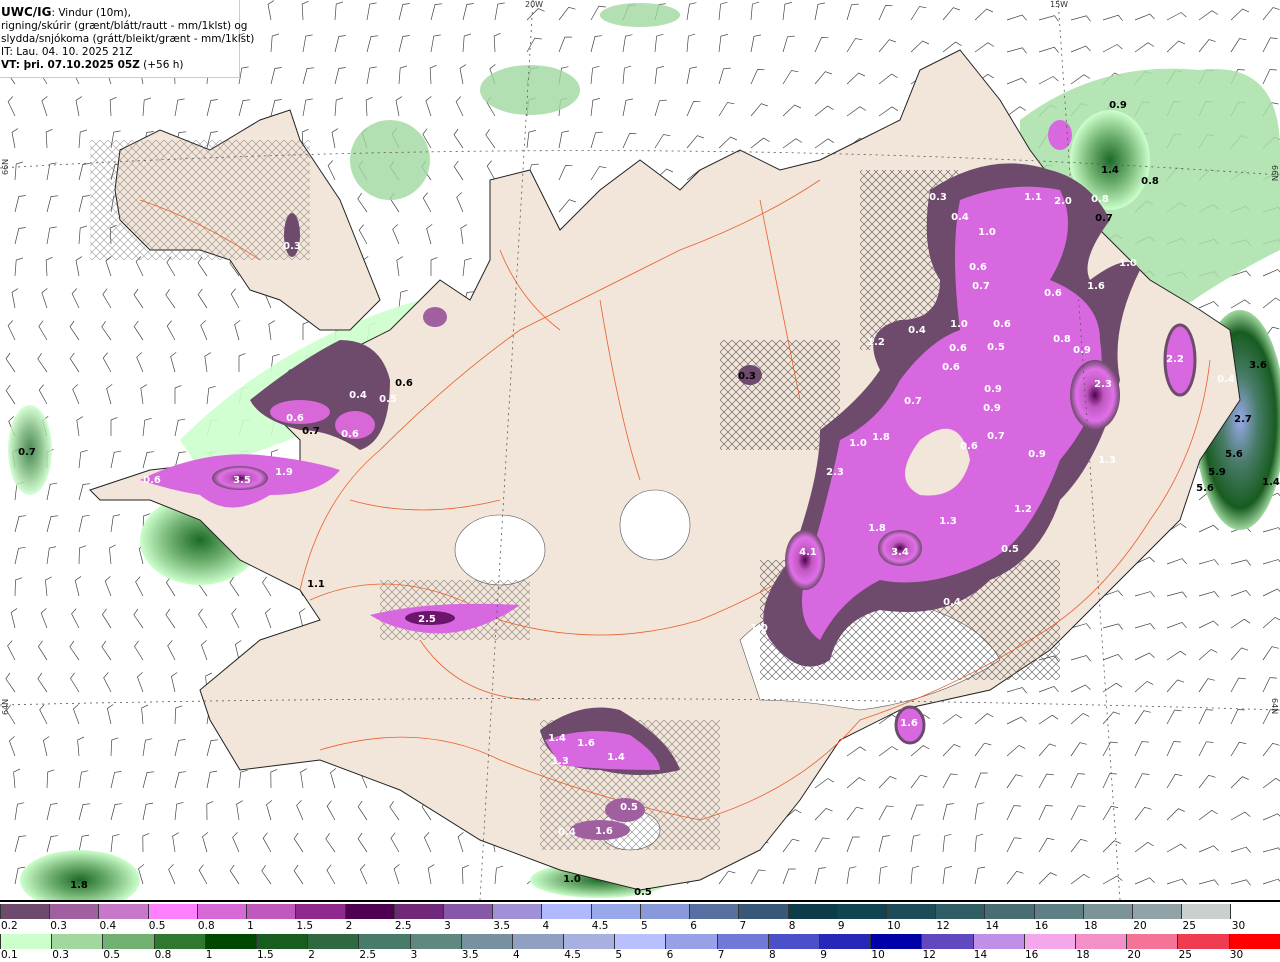 This screenshot has width=1280, height=962. What do you see at coordinates (60, 955) in the screenshot?
I see `rain-label: 0.3` at bounding box center [60, 955].